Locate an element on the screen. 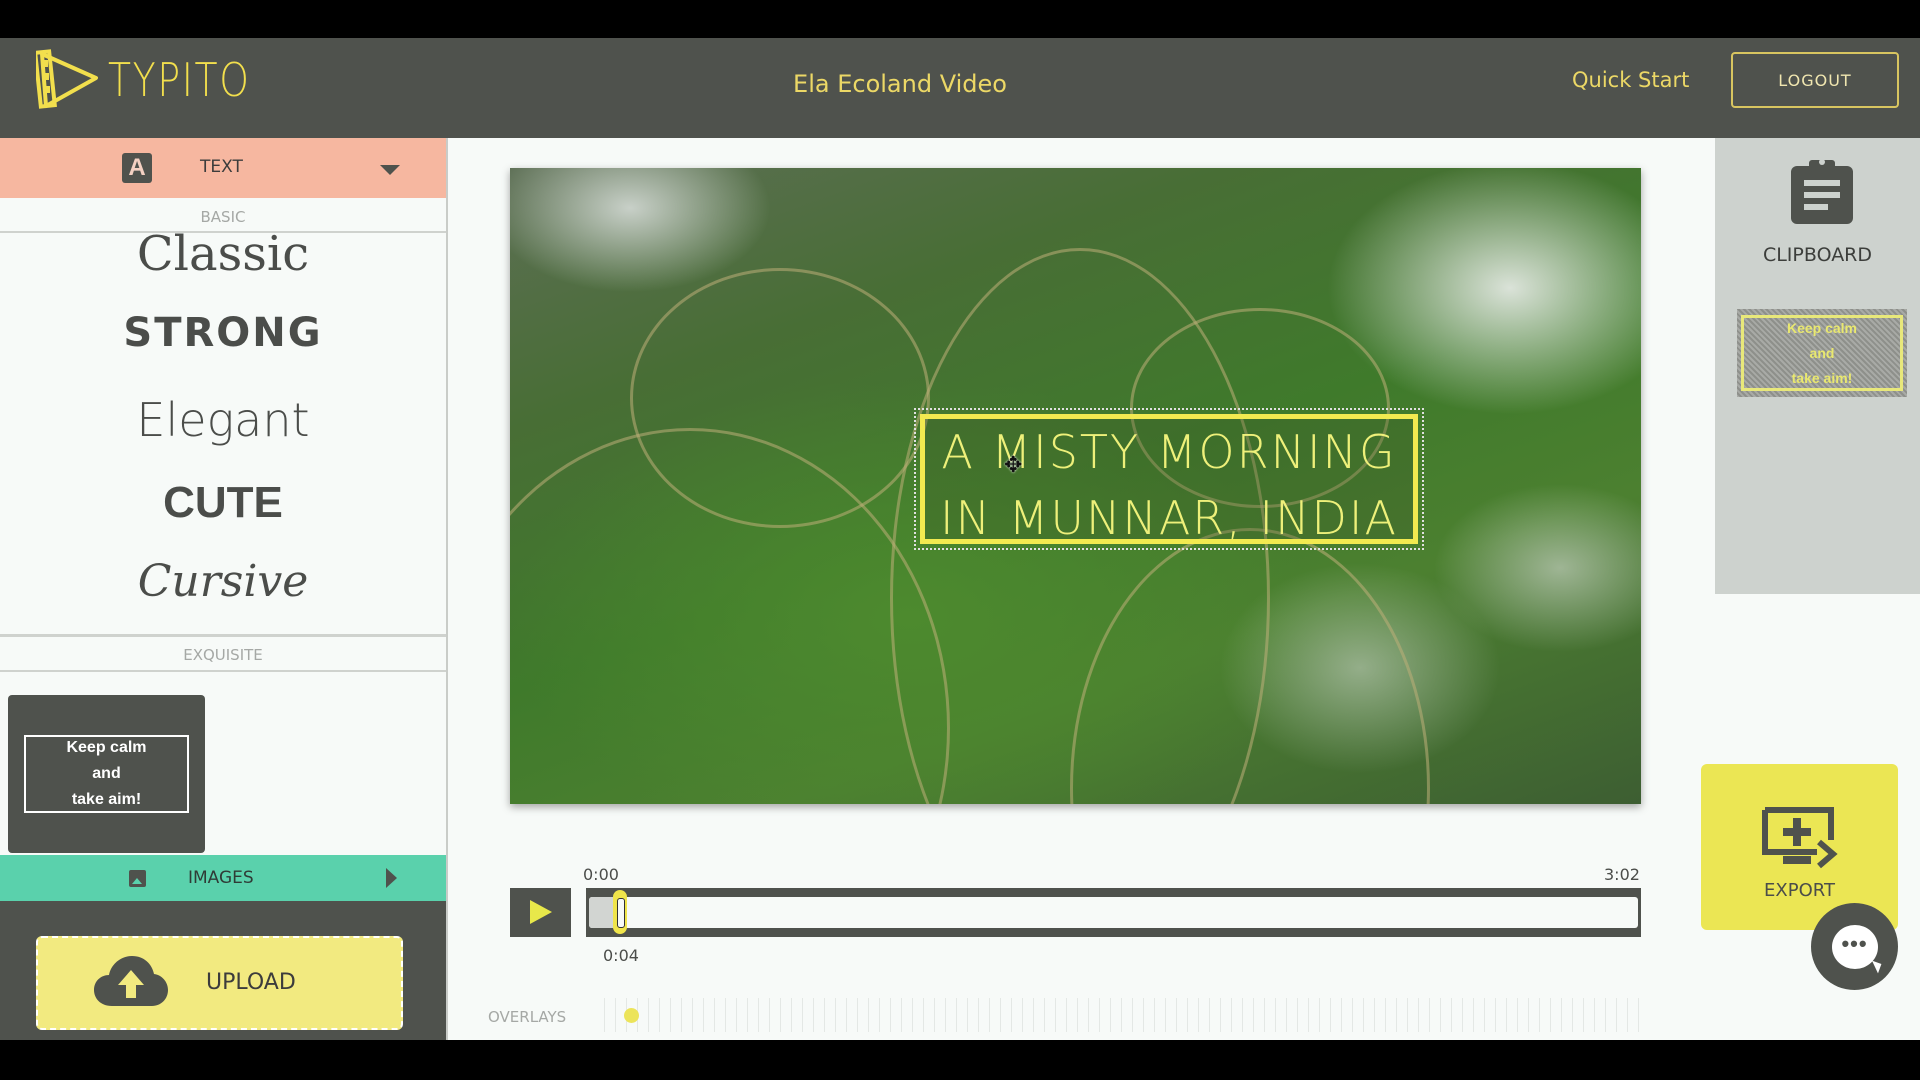 This screenshot has height=1080, width=1920. text-section-label: TEXT is located at coordinates (221, 167).